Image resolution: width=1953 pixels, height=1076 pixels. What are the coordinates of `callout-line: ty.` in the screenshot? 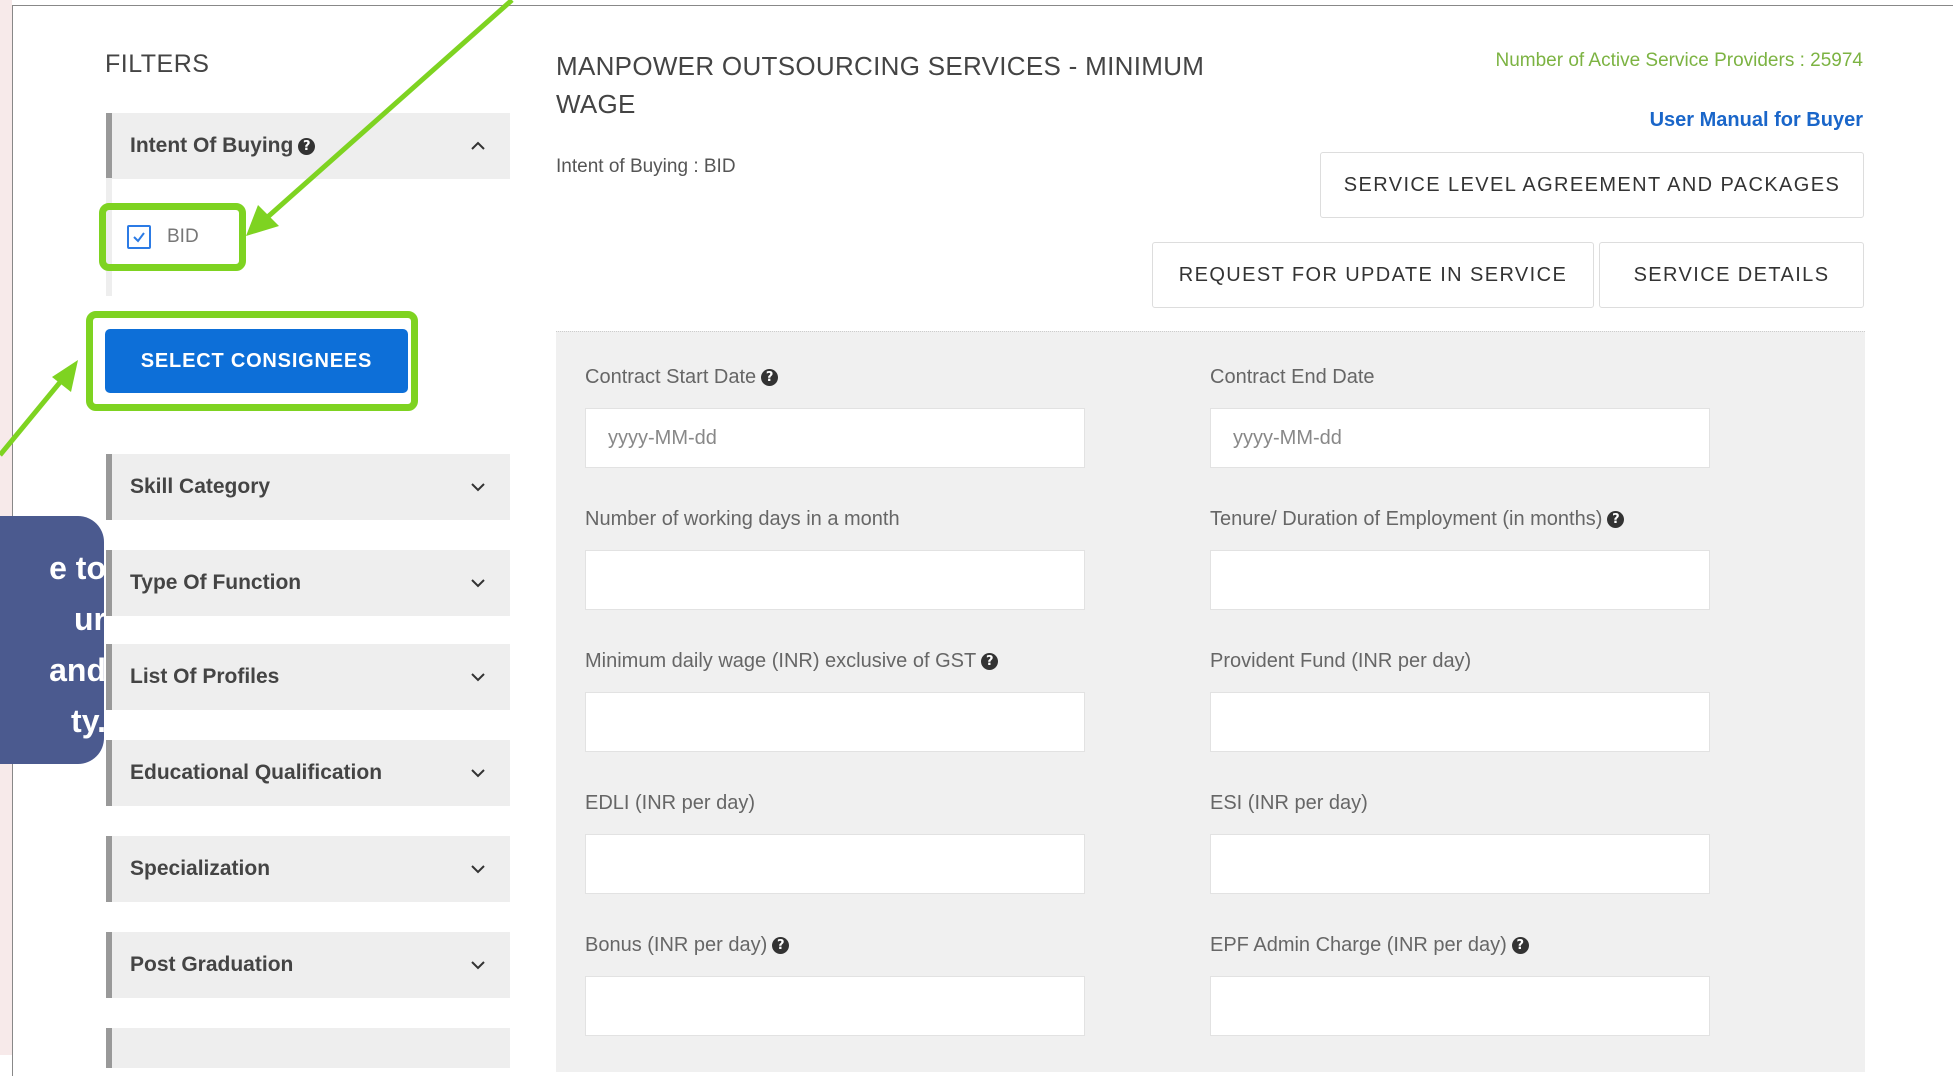 It's located at (87, 721).